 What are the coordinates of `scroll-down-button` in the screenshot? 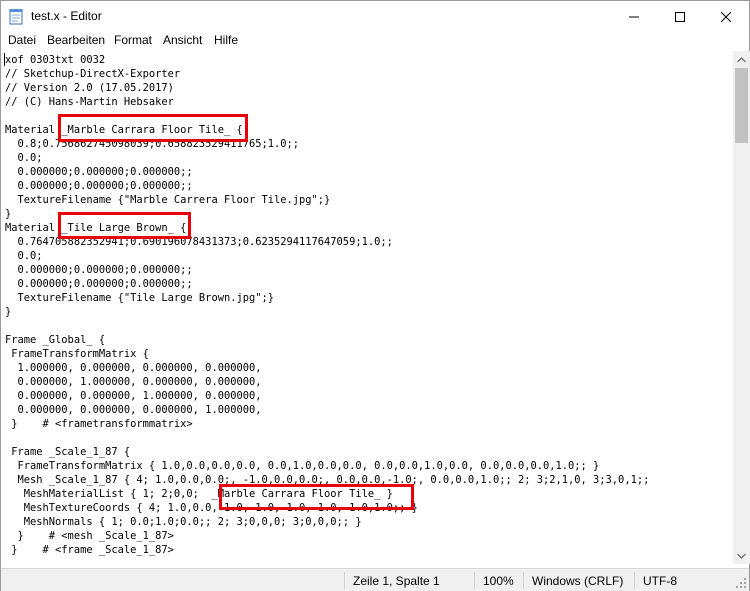 It's located at (741, 555).